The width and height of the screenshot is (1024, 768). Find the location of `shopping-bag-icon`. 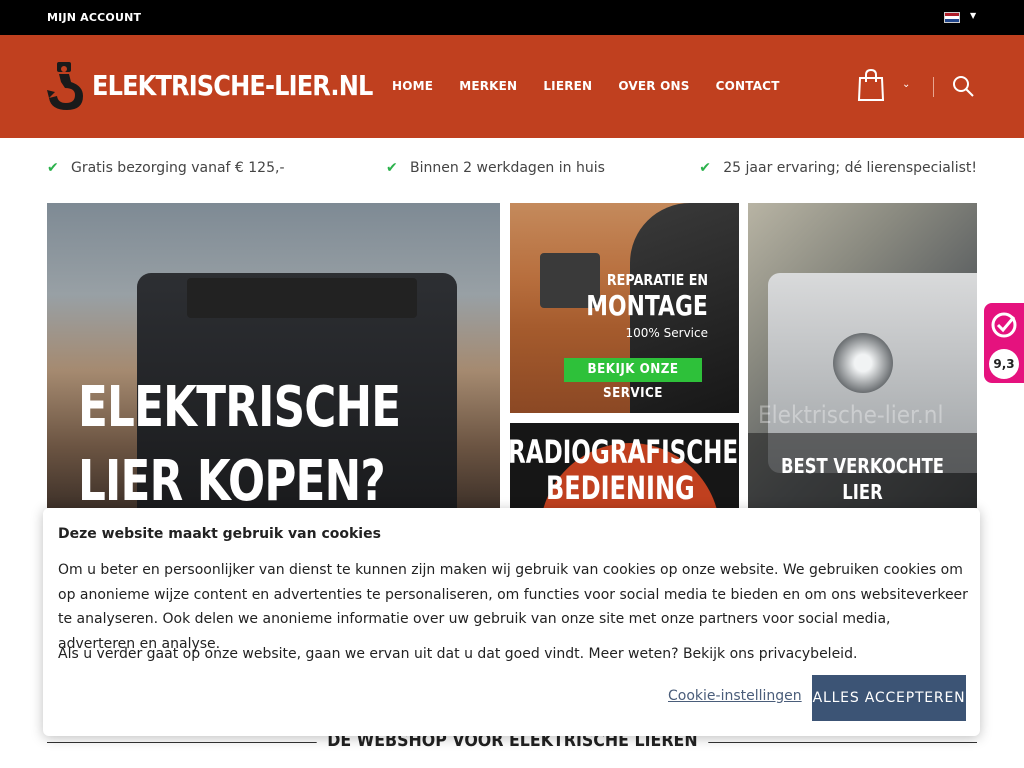

shopping-bag-icon is located at coordinates (871, 85).